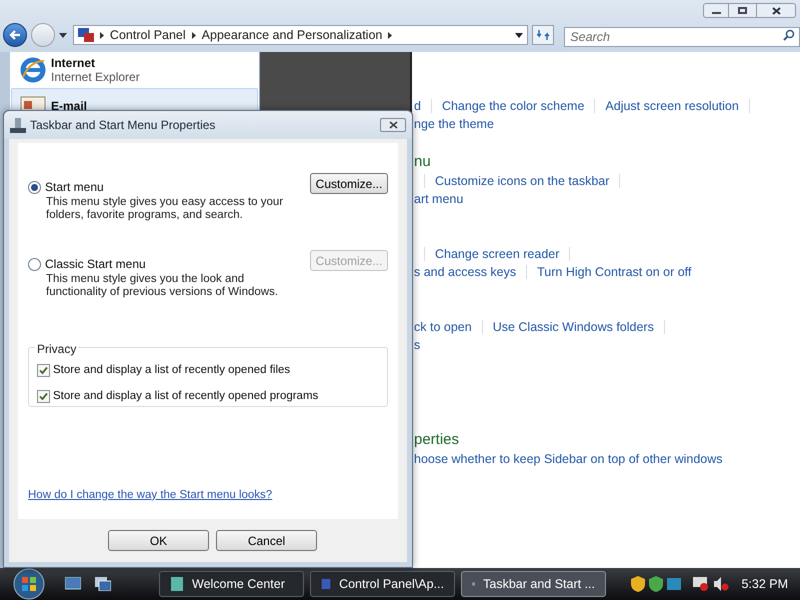 This screenshot has height=600, width=800. What do you see at coordinates (69, 106) in the screenshot?
I see `item-title: E-mail` at bounding box center [69, 106].